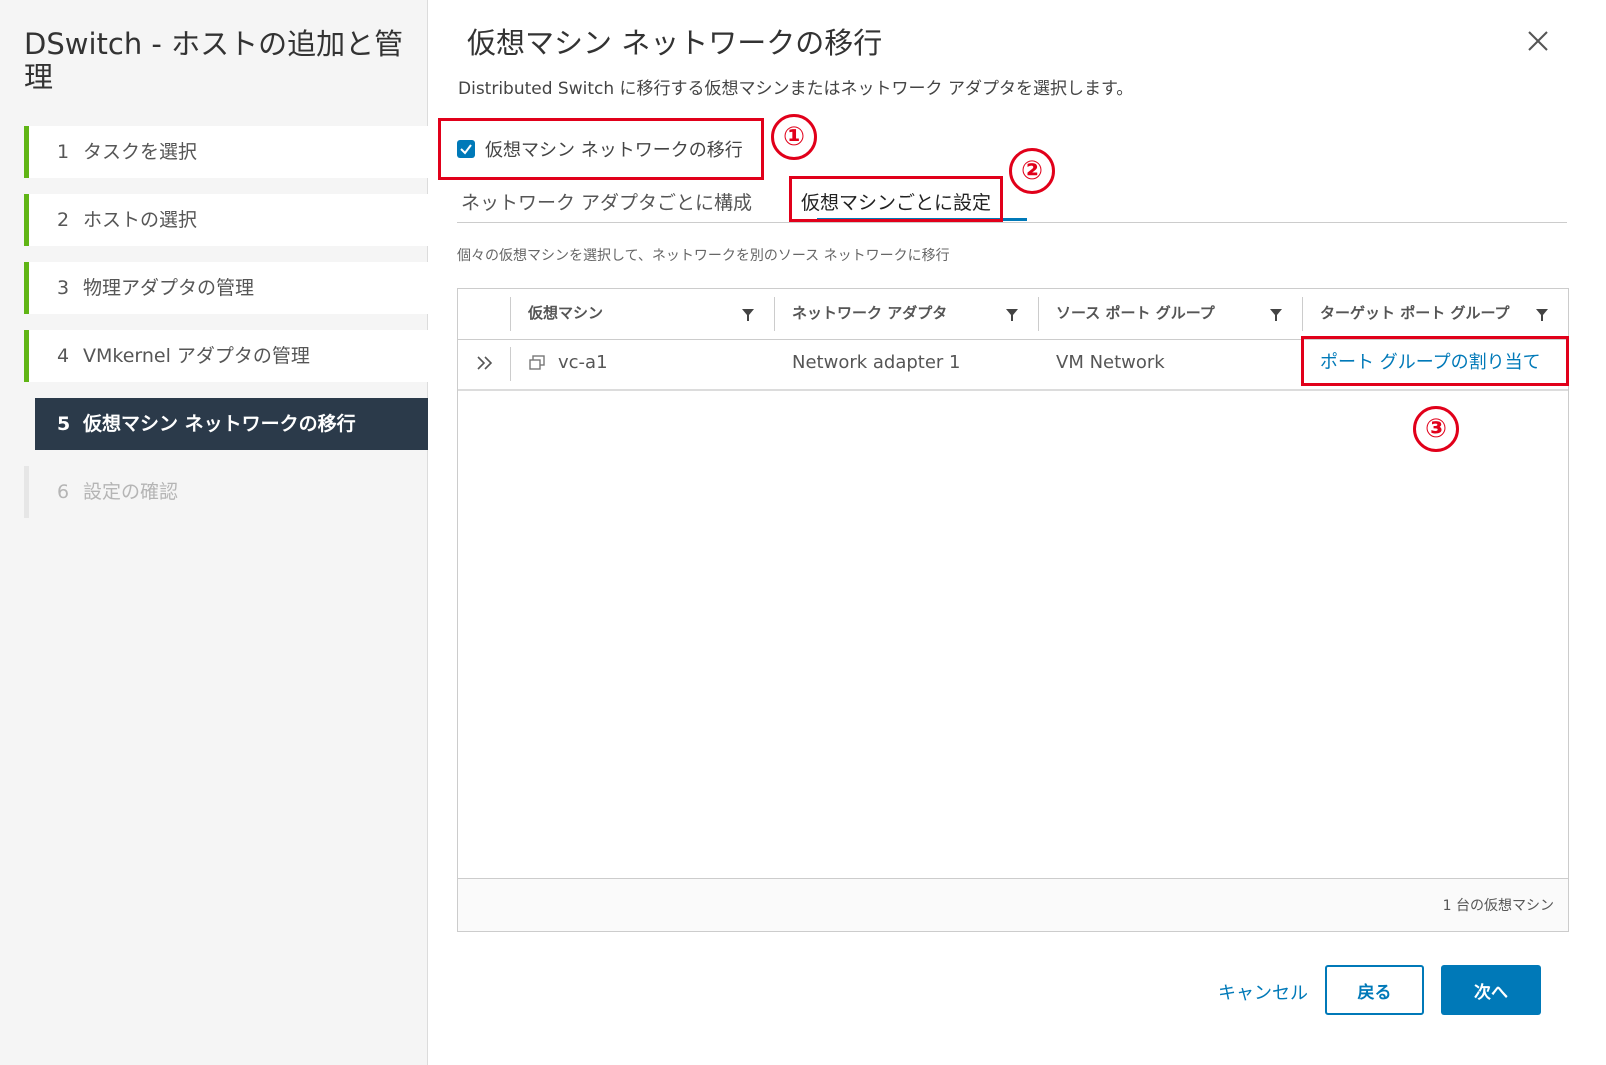 This screenshot has height=1065, width=1606. I want to click on step-migrate-vm-network: 5 仮想マシン ネットワークの移行, so click(231, 424).